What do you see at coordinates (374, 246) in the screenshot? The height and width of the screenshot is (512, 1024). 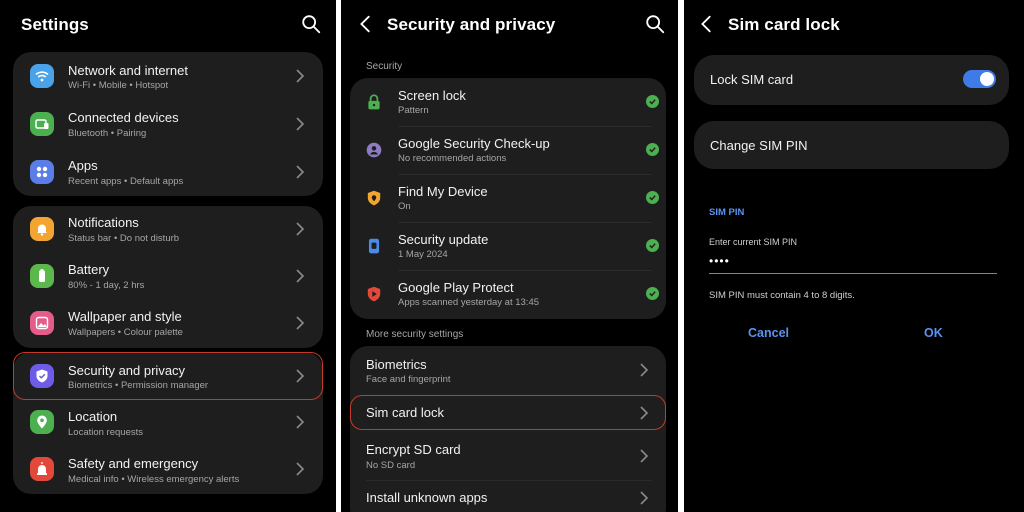 I see `phone-update-icon` at bounding box center [374, 246].